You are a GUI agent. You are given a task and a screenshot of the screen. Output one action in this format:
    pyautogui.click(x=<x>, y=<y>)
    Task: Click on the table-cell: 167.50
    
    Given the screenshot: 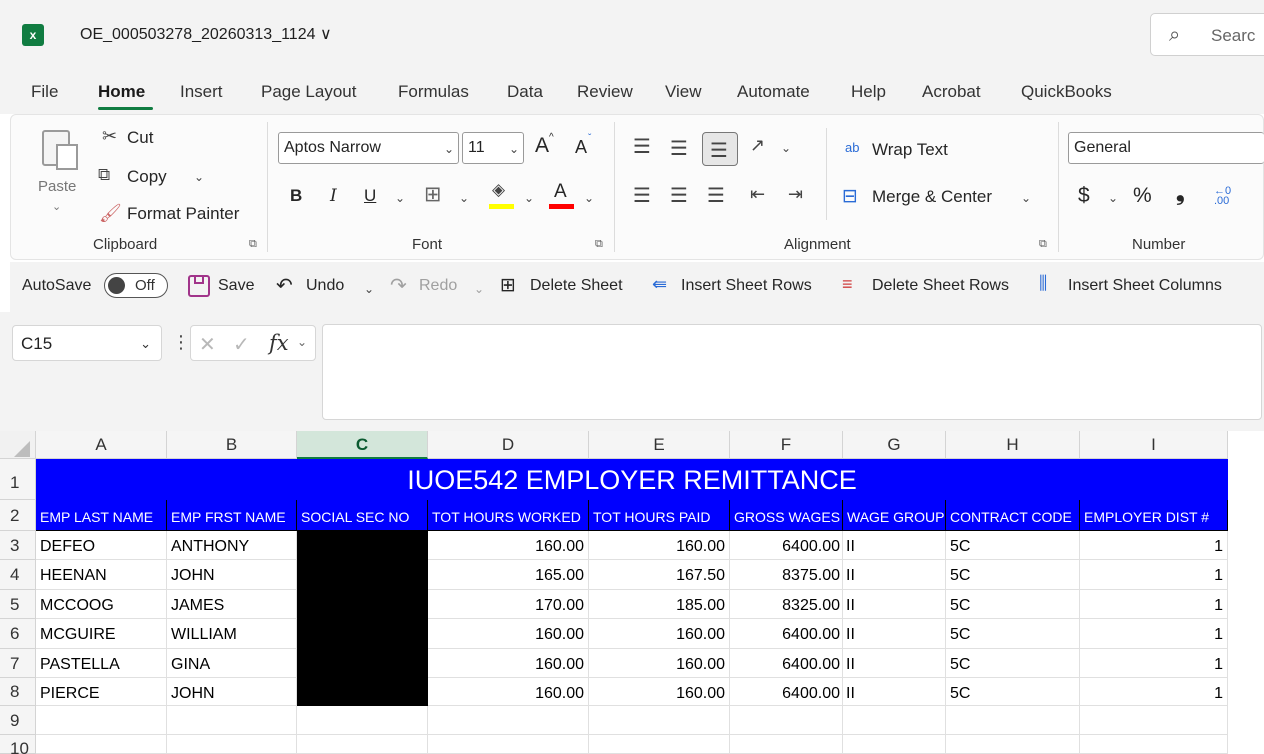 What is the action you would take?
    pyautogui.click(x=659, y=575)
    